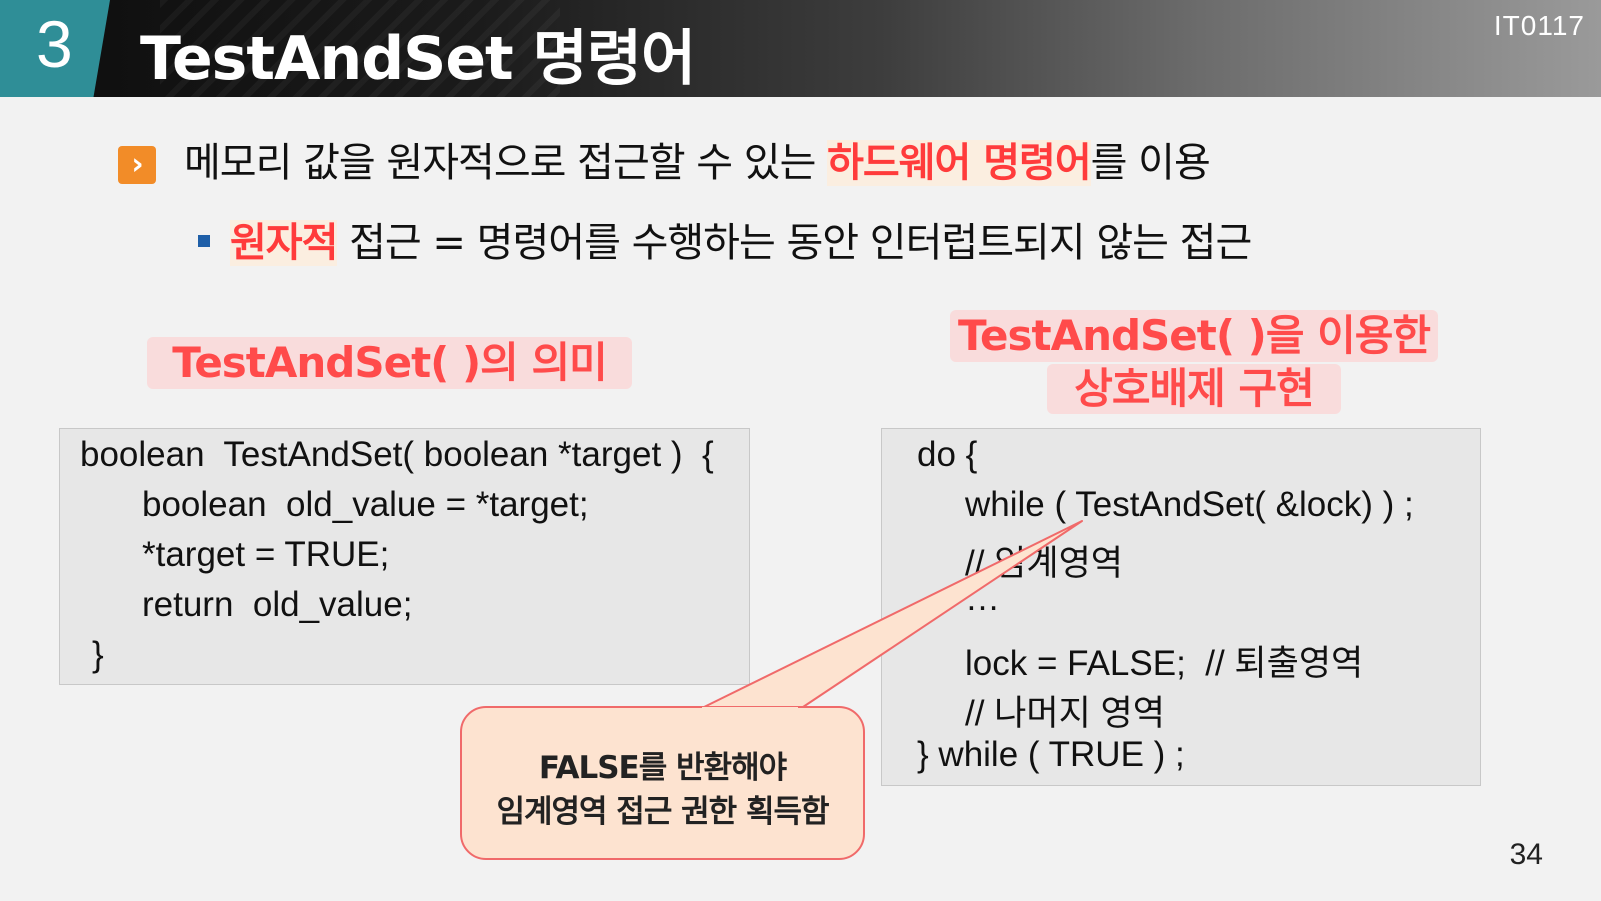 The width and height of the screenshot is (1601, 901). I want to click on page-number: 34, so click(1526, 854).